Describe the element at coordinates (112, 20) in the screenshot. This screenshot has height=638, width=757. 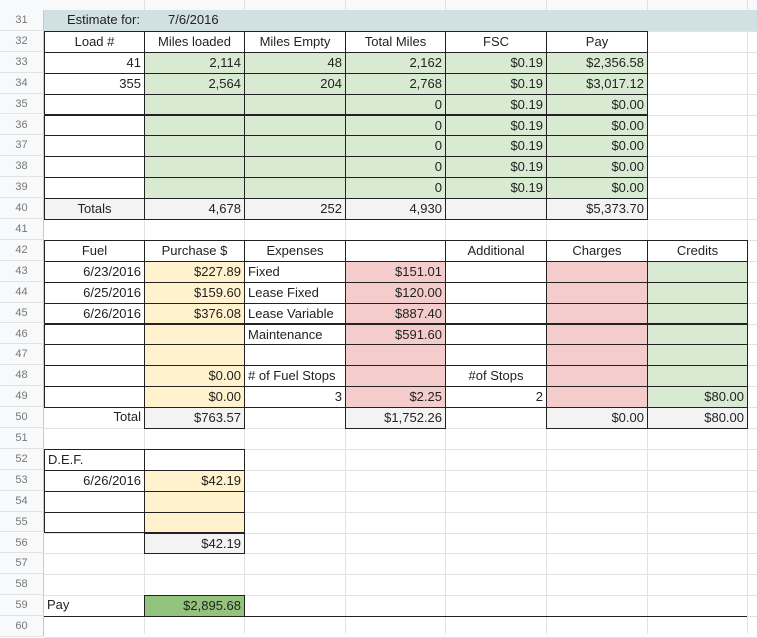
I see `estimate-label: Estimate for:` at that location.